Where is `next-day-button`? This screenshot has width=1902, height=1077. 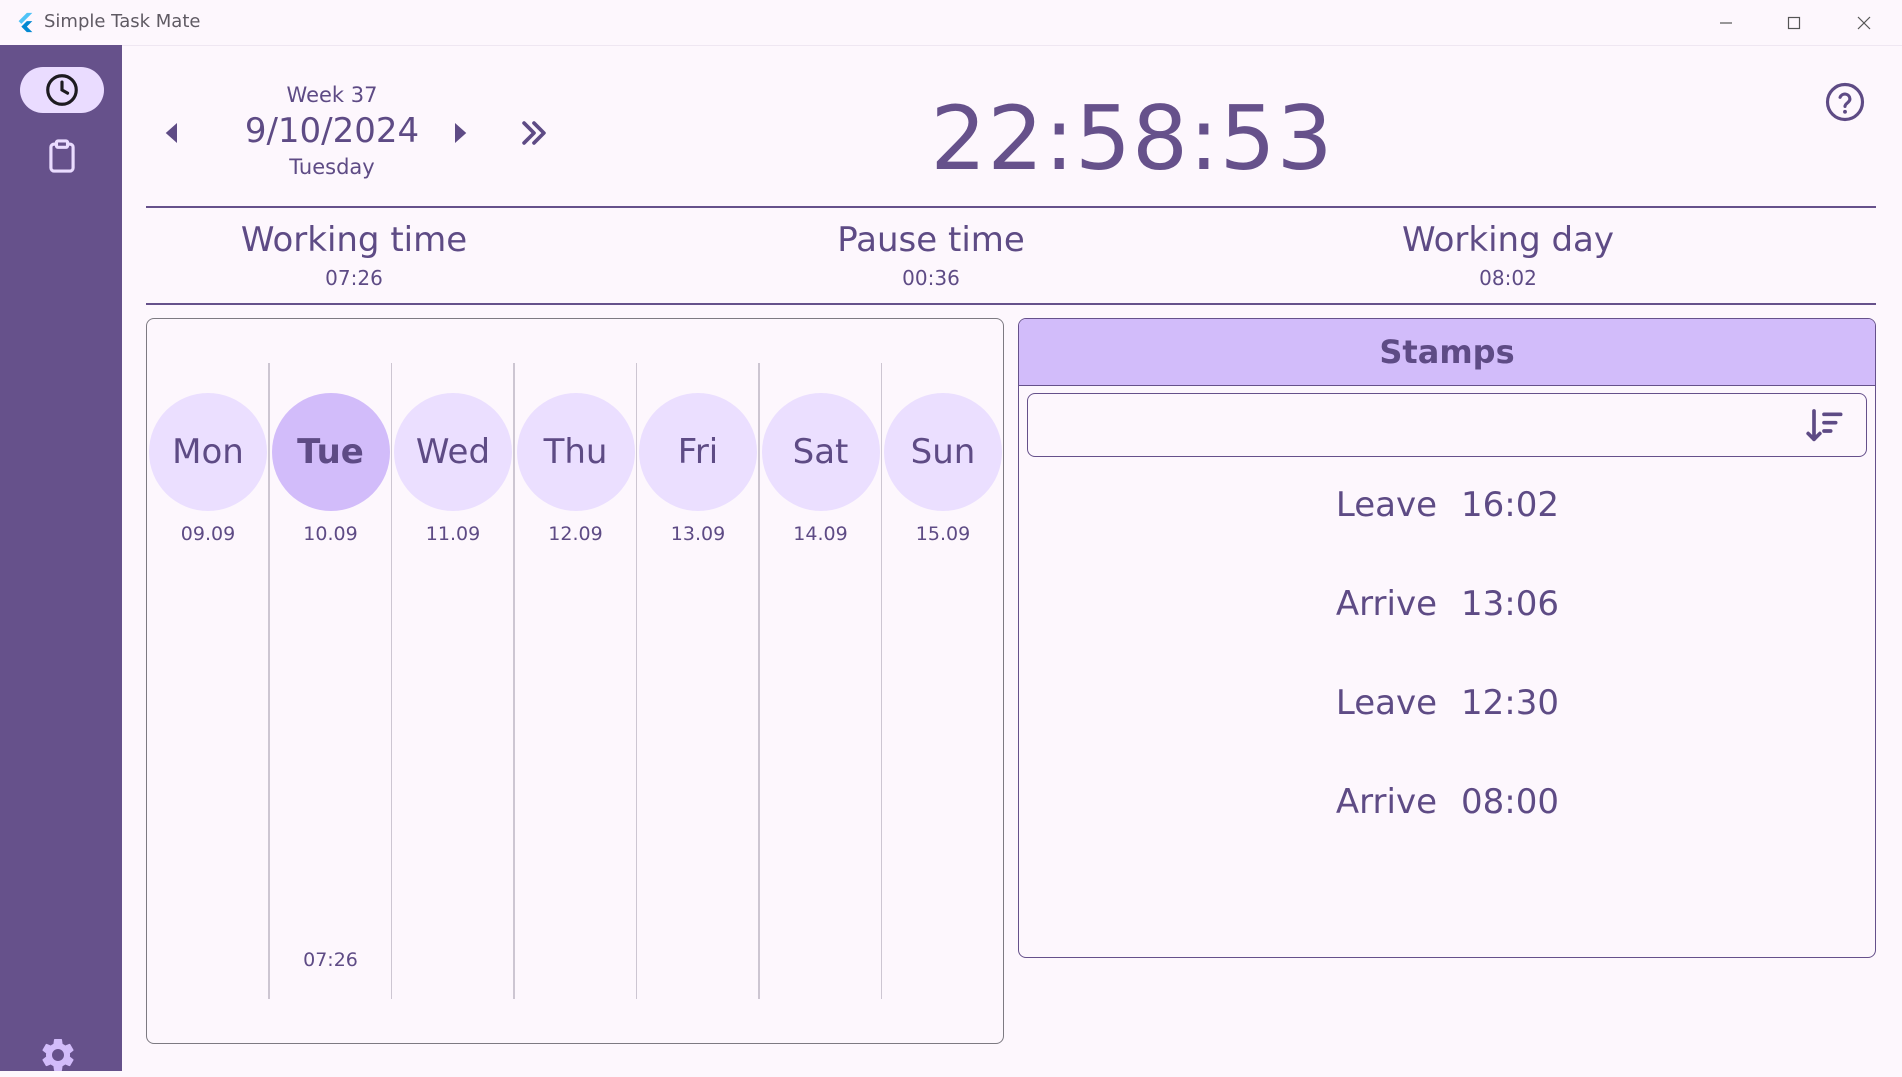 next-day-button is located at coordinates (460, 133).